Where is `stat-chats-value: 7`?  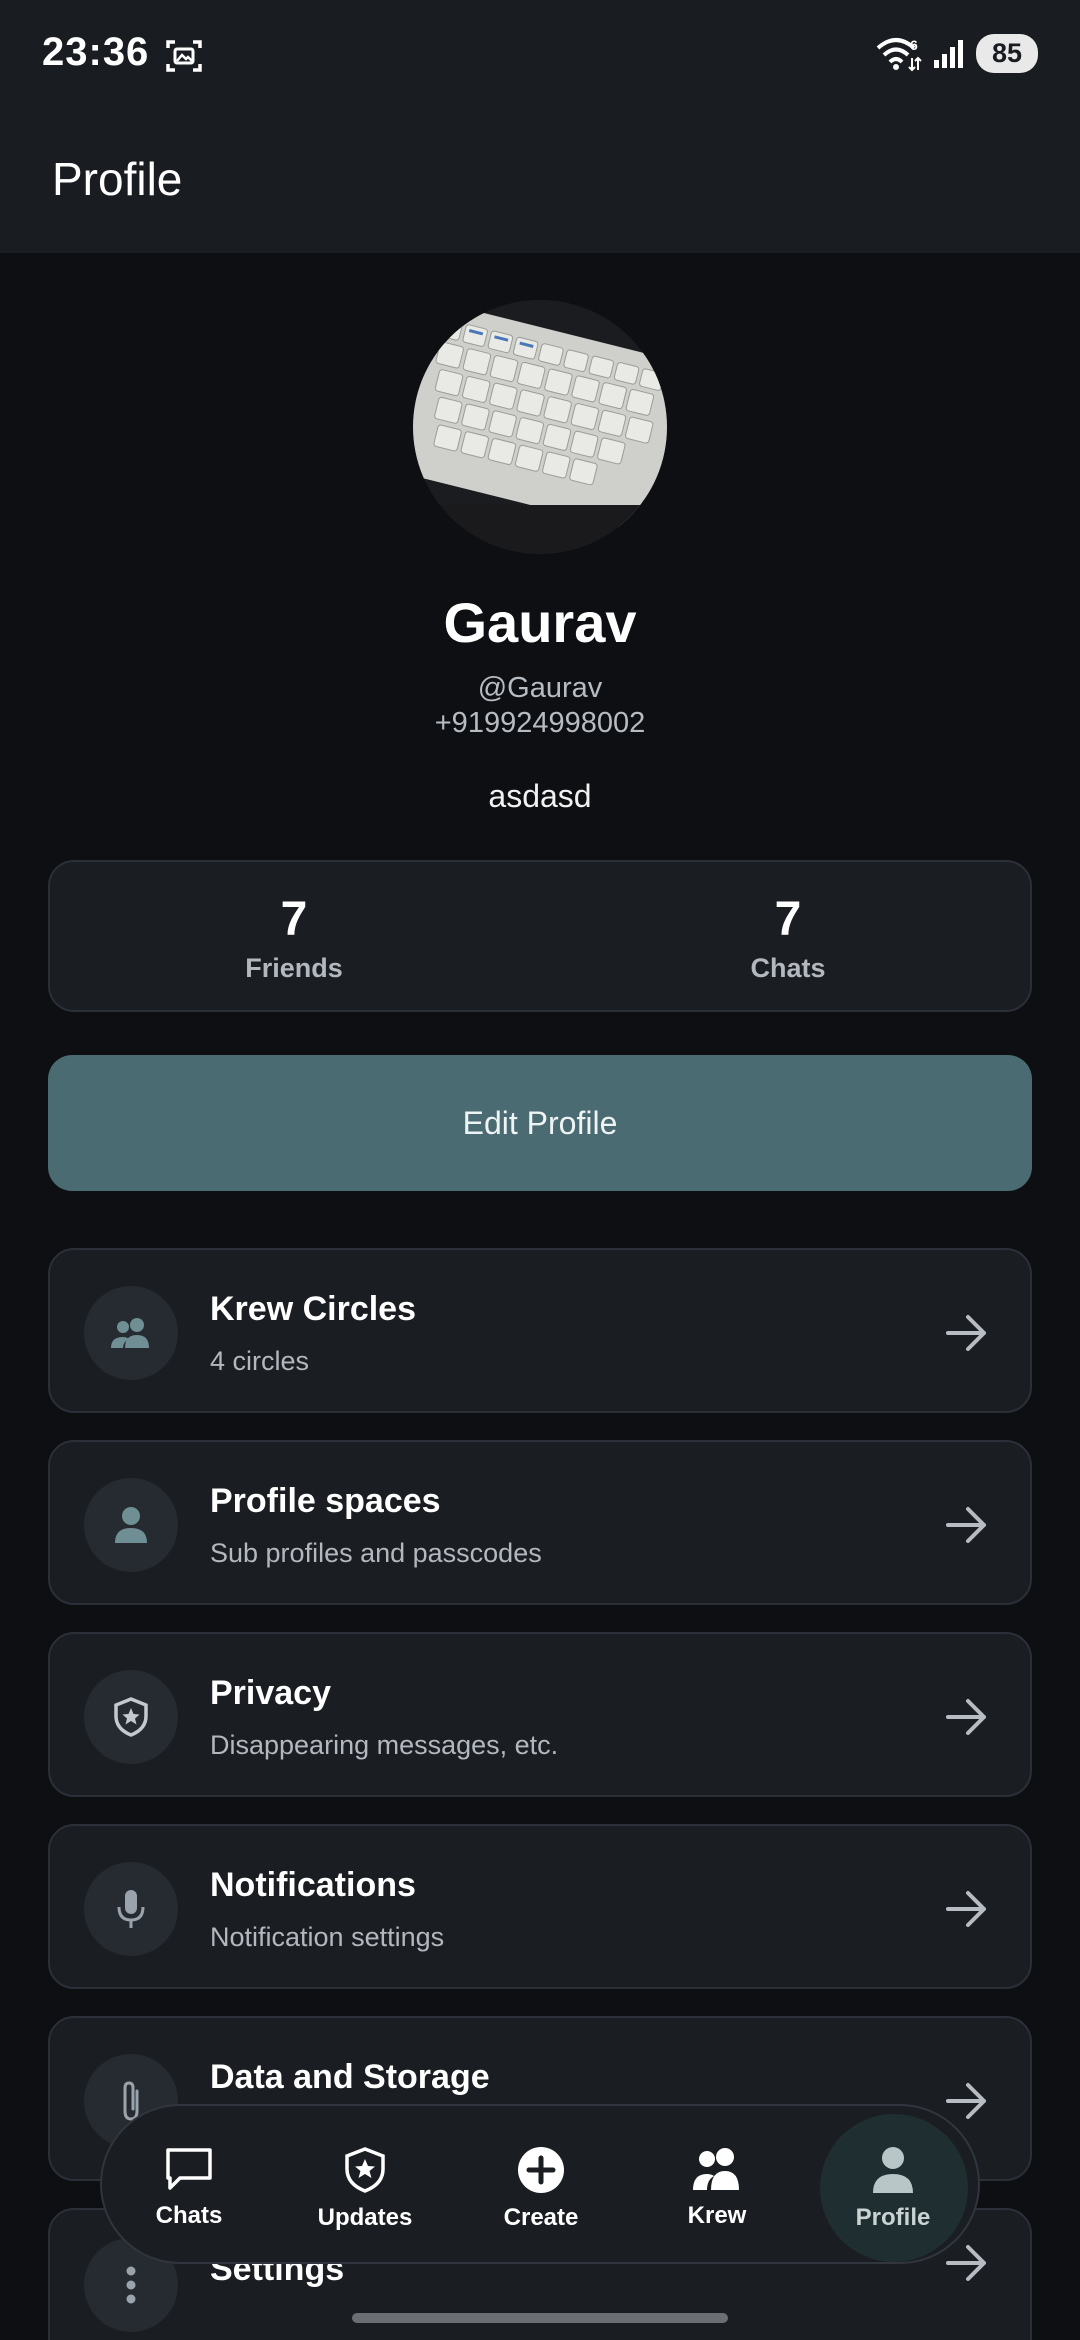 stat-chats-value: 7 is located at coordinates (788, 919).